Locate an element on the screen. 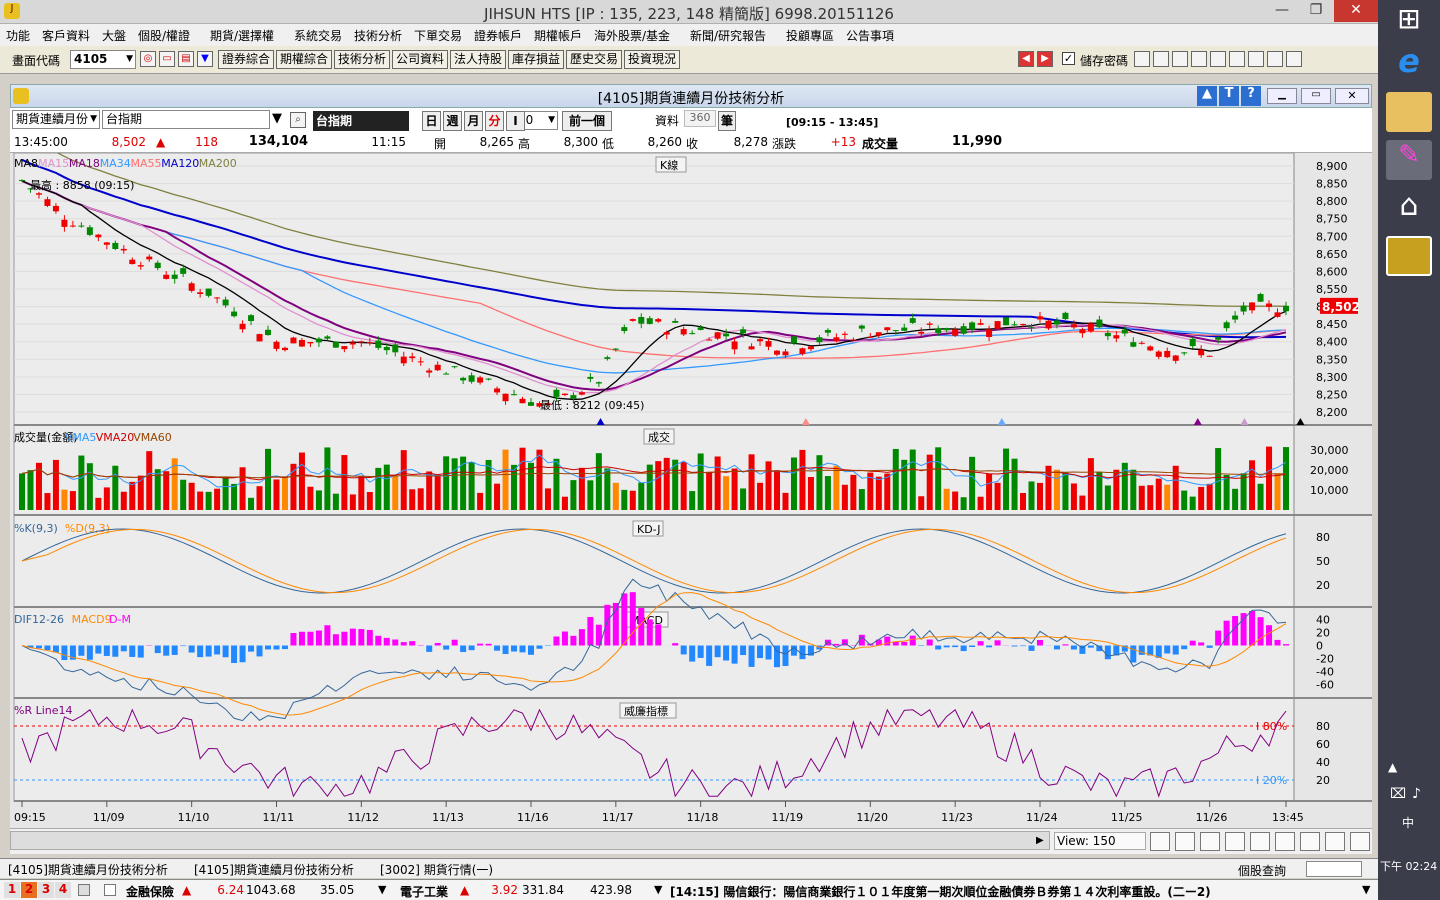 This screenshot has width=1440, height=900. tab-2: [3002] 期貨行情(一) is located at coordinates (436, 869).